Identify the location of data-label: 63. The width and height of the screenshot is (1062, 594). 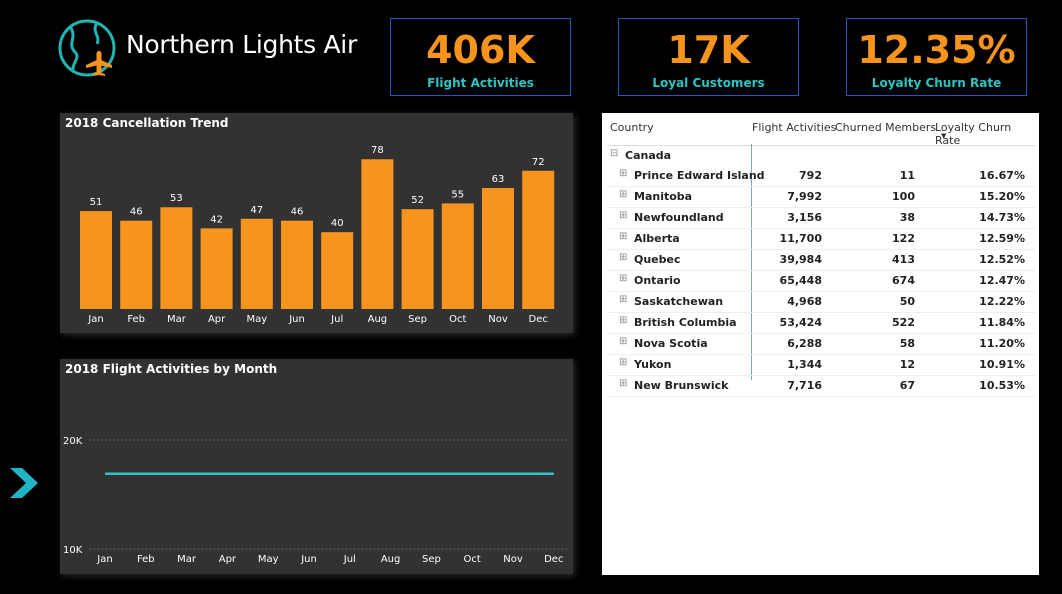
(498, 179).